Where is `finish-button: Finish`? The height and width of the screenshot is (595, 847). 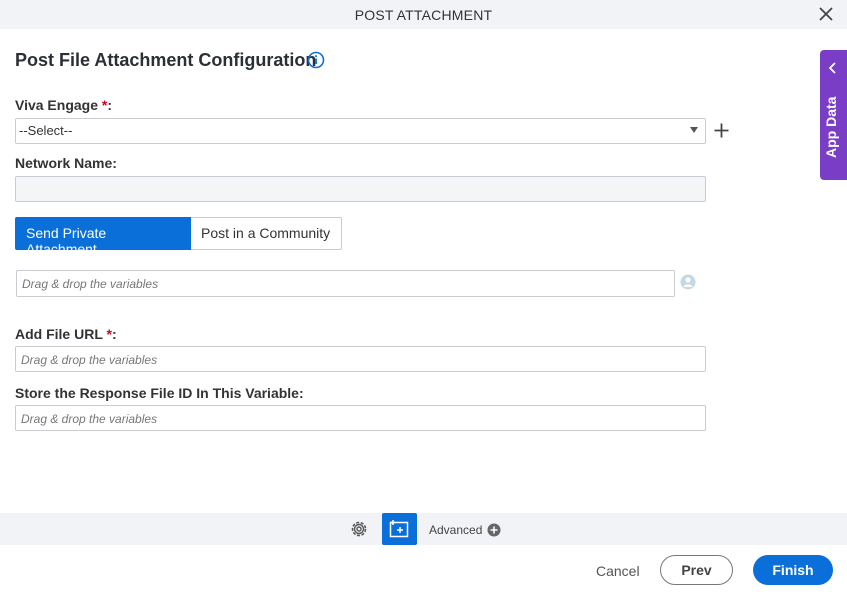 finish-button: Finish is located at coordinates (793, 570).